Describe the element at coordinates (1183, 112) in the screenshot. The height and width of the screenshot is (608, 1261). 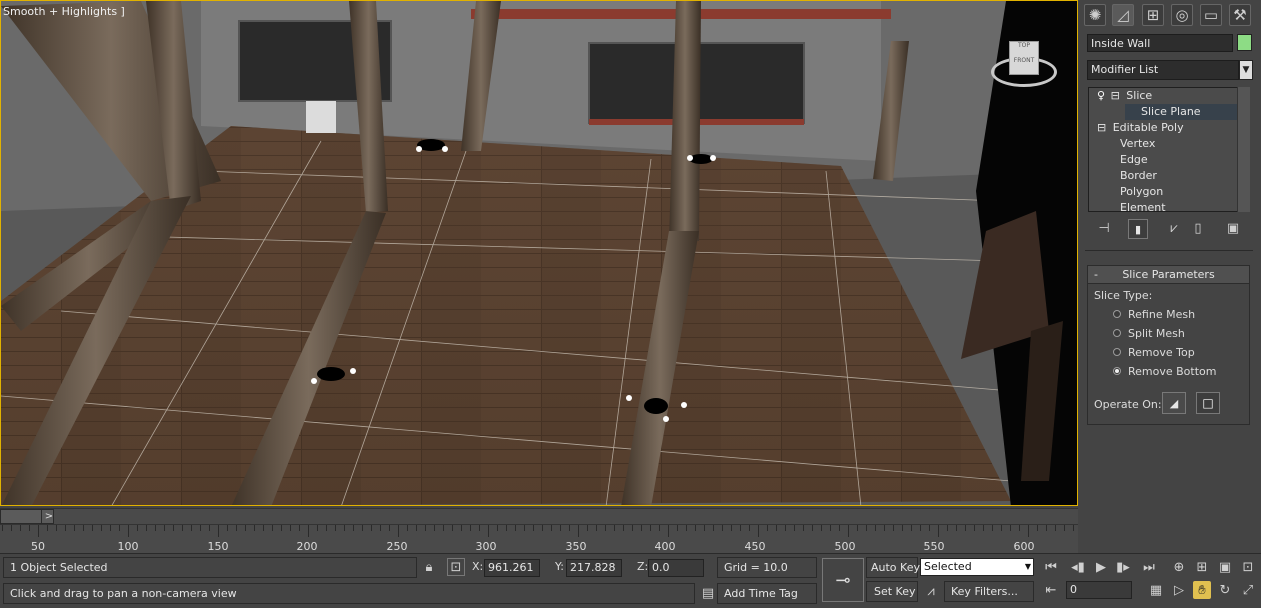
I see `stack-item-slice-plane: Slice Plane` at that location.